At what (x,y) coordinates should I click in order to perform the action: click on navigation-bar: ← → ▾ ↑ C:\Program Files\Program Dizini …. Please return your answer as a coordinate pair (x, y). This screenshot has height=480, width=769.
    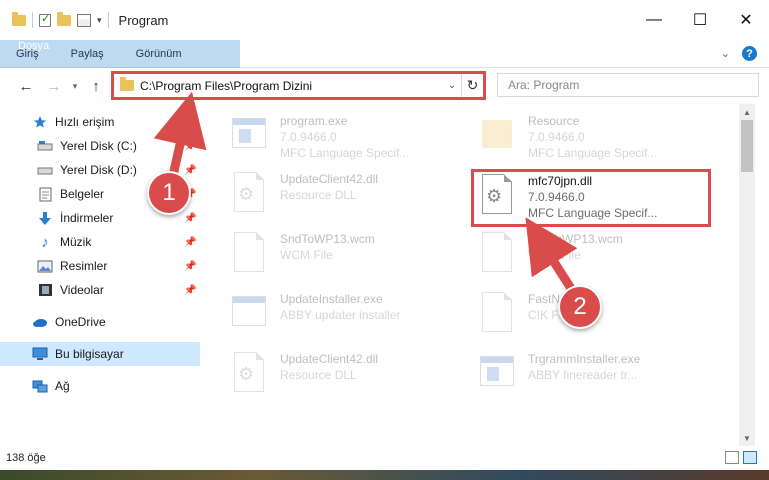
    Looking at the image, I should click on (384, 86).